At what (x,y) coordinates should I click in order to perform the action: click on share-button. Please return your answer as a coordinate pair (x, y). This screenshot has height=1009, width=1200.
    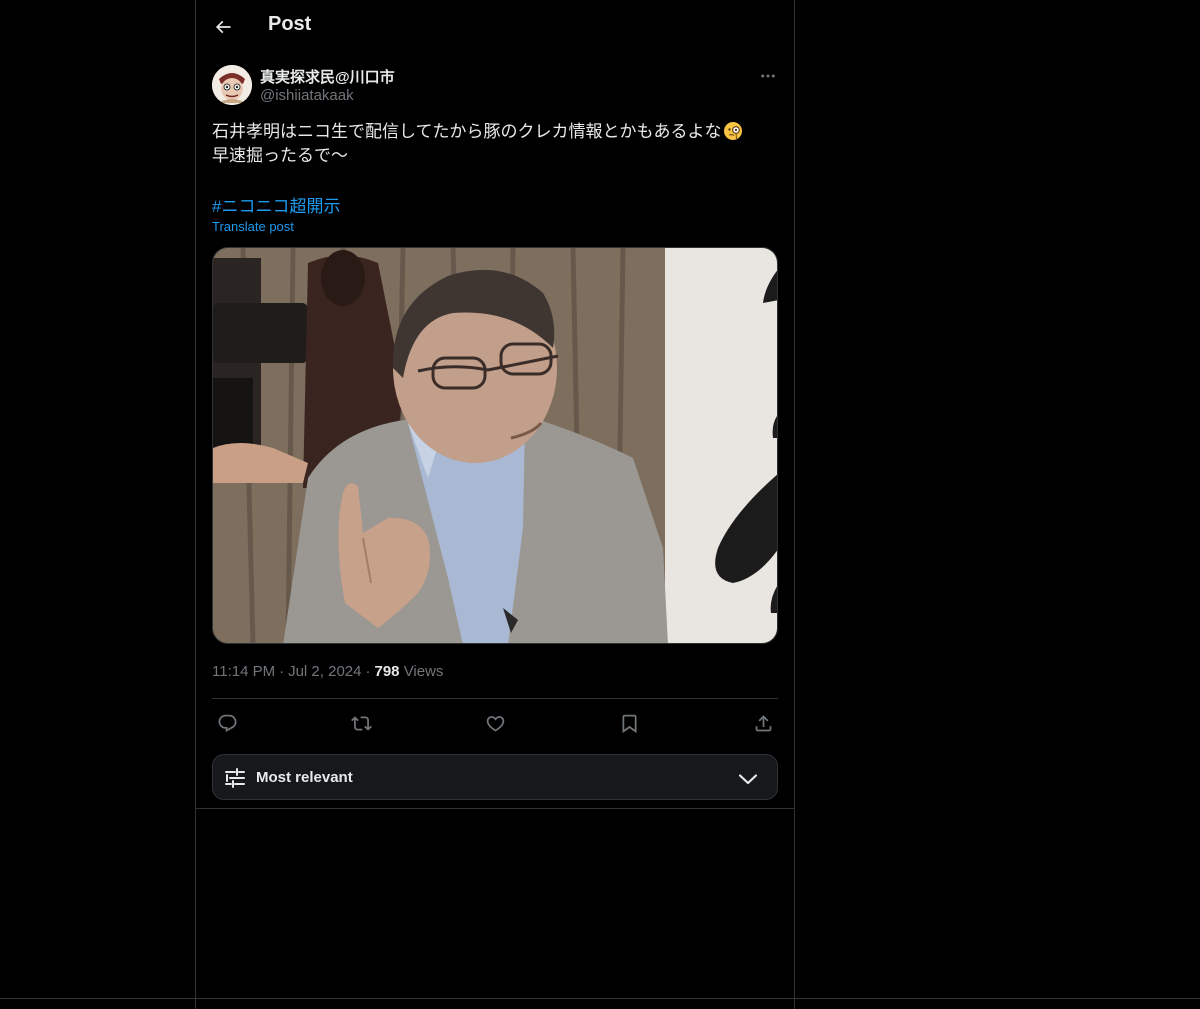
    Looking at the image, I should click on (763, 723).